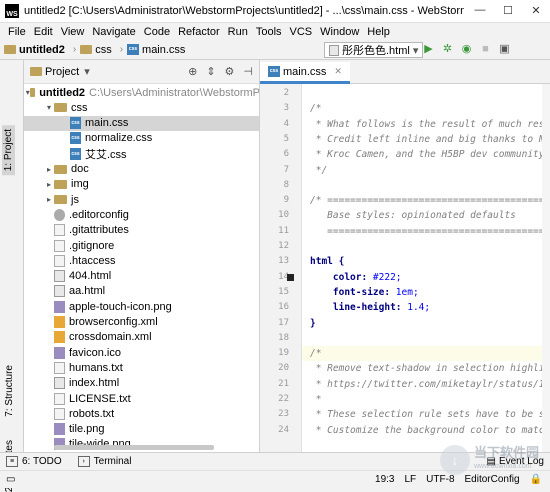 Image resolution: width=550 pixels, height=492 pixels. Describe the element at coordinates (405, 72) in the screenshot. I see `editor-tab-bar: css main.css ✕` at that location.